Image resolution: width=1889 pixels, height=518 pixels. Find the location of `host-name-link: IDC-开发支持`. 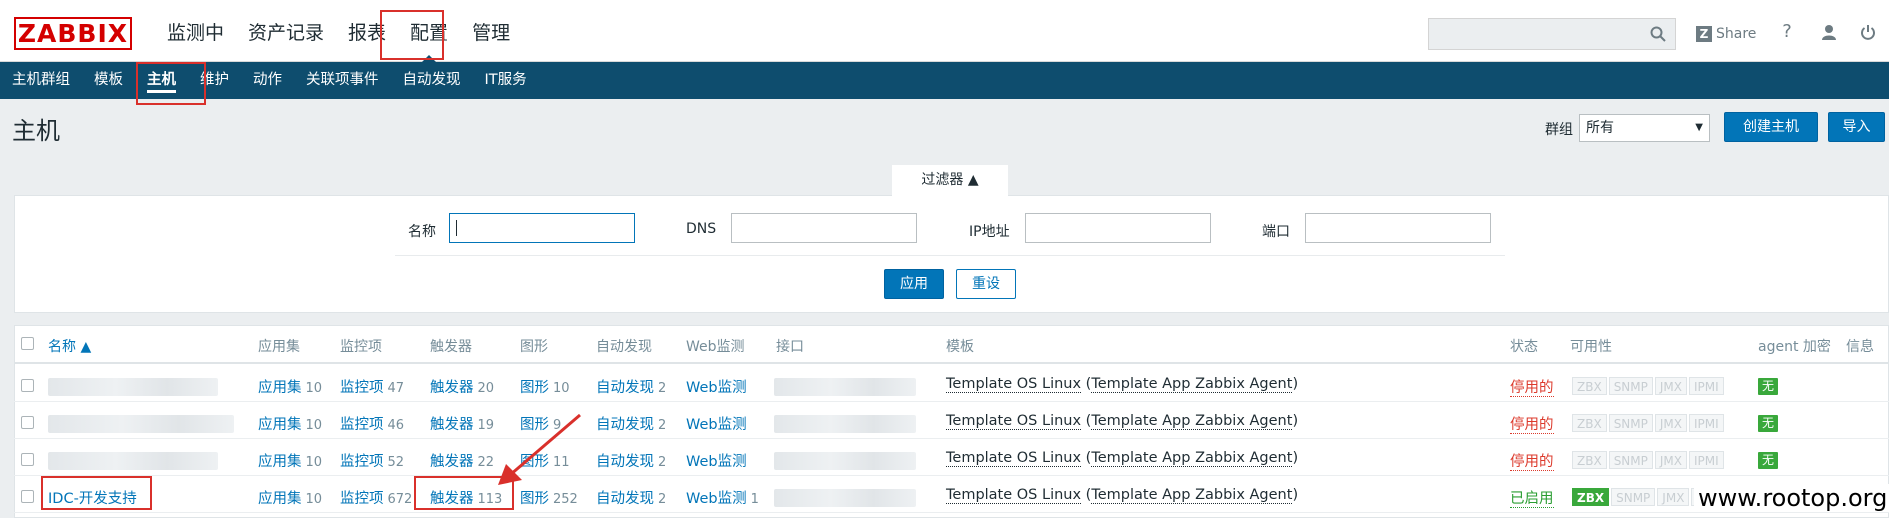

host-name-link: IDC-开发支持 is located at coordinates (92, 499).